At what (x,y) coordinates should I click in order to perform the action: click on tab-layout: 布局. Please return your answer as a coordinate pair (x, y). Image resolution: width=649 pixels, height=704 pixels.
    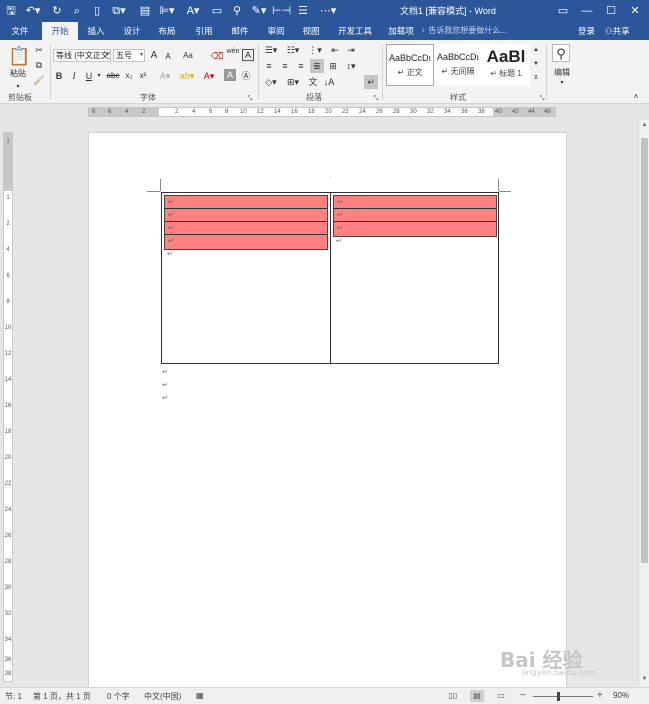
    Looking at the image, I should click on (167, 31).